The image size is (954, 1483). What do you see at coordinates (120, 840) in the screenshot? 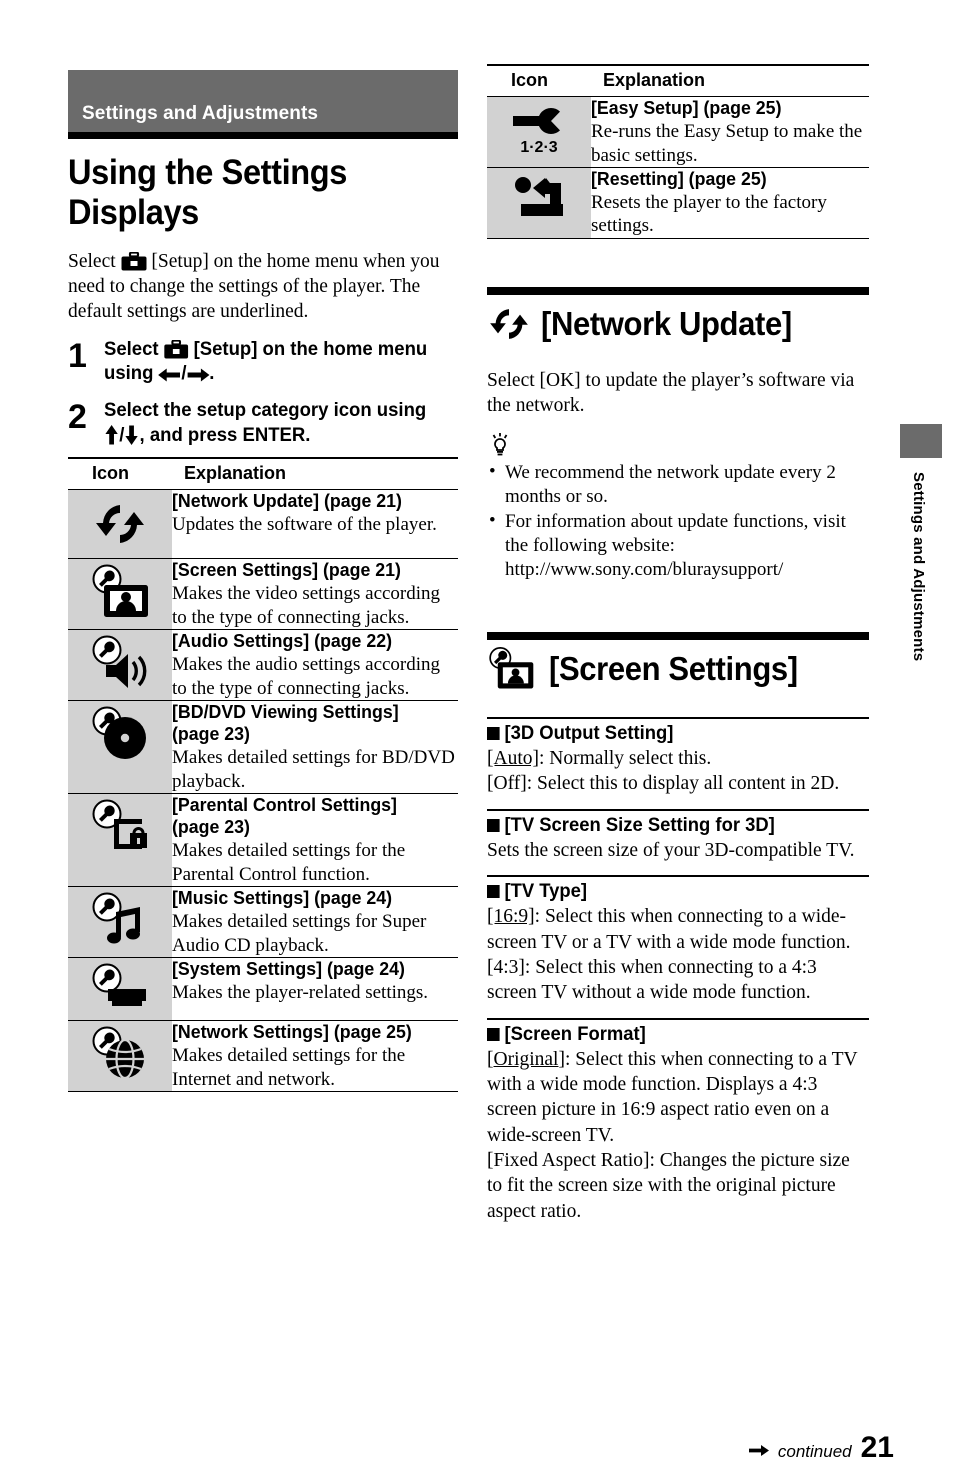
I see `parental-control-settings-icon` at bounding box center [120, 840].